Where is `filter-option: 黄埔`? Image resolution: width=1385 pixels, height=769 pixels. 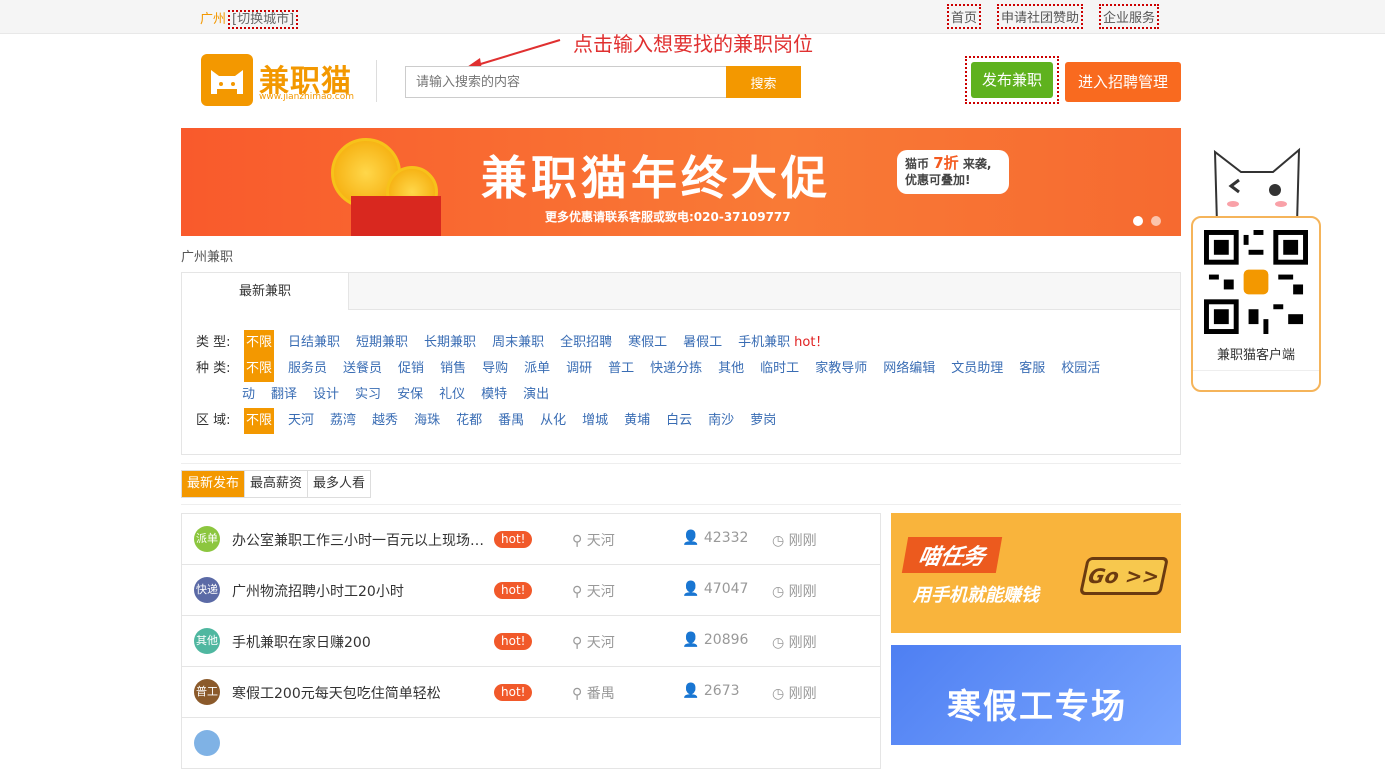
filter-option: 黄埔 is located at coordinates (637, 421).